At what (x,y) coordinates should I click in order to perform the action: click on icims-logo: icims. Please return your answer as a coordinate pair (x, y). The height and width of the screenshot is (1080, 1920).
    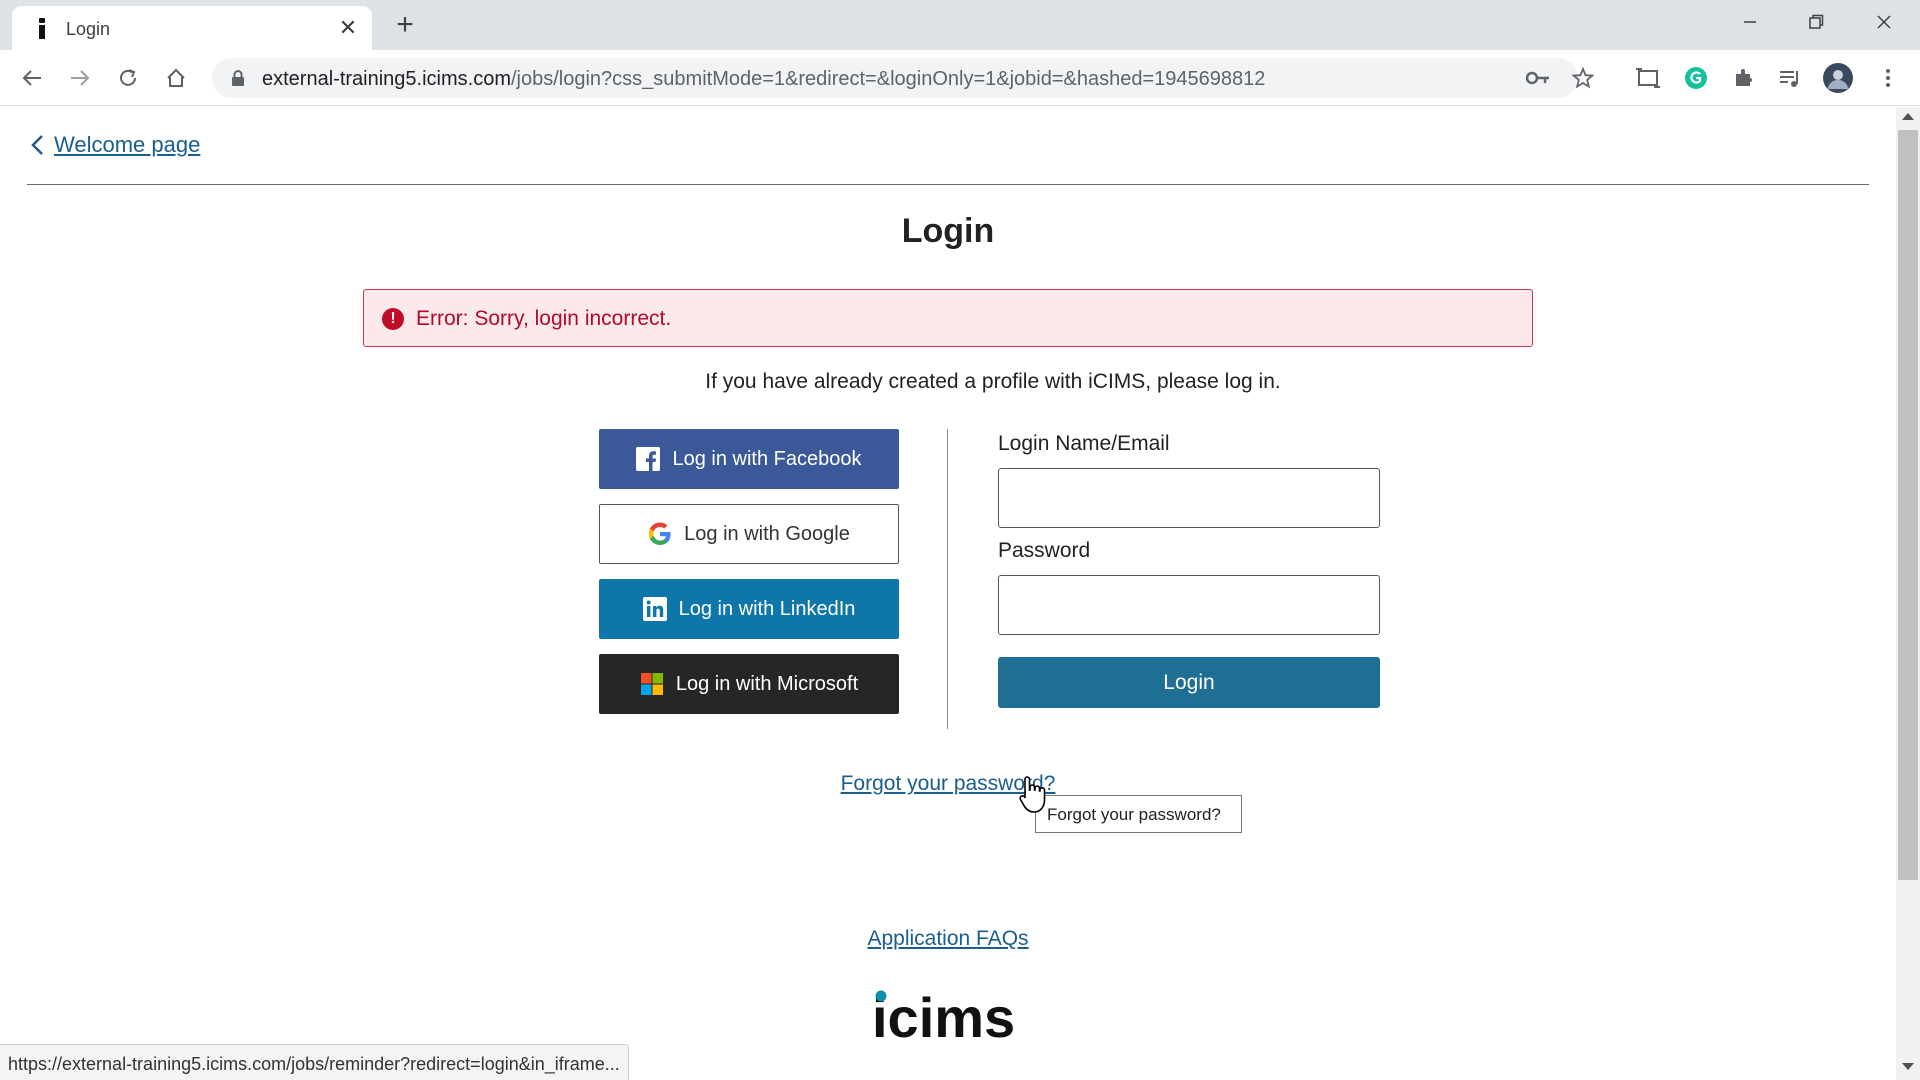
    Looking at the image, I should click on (943, 1017).